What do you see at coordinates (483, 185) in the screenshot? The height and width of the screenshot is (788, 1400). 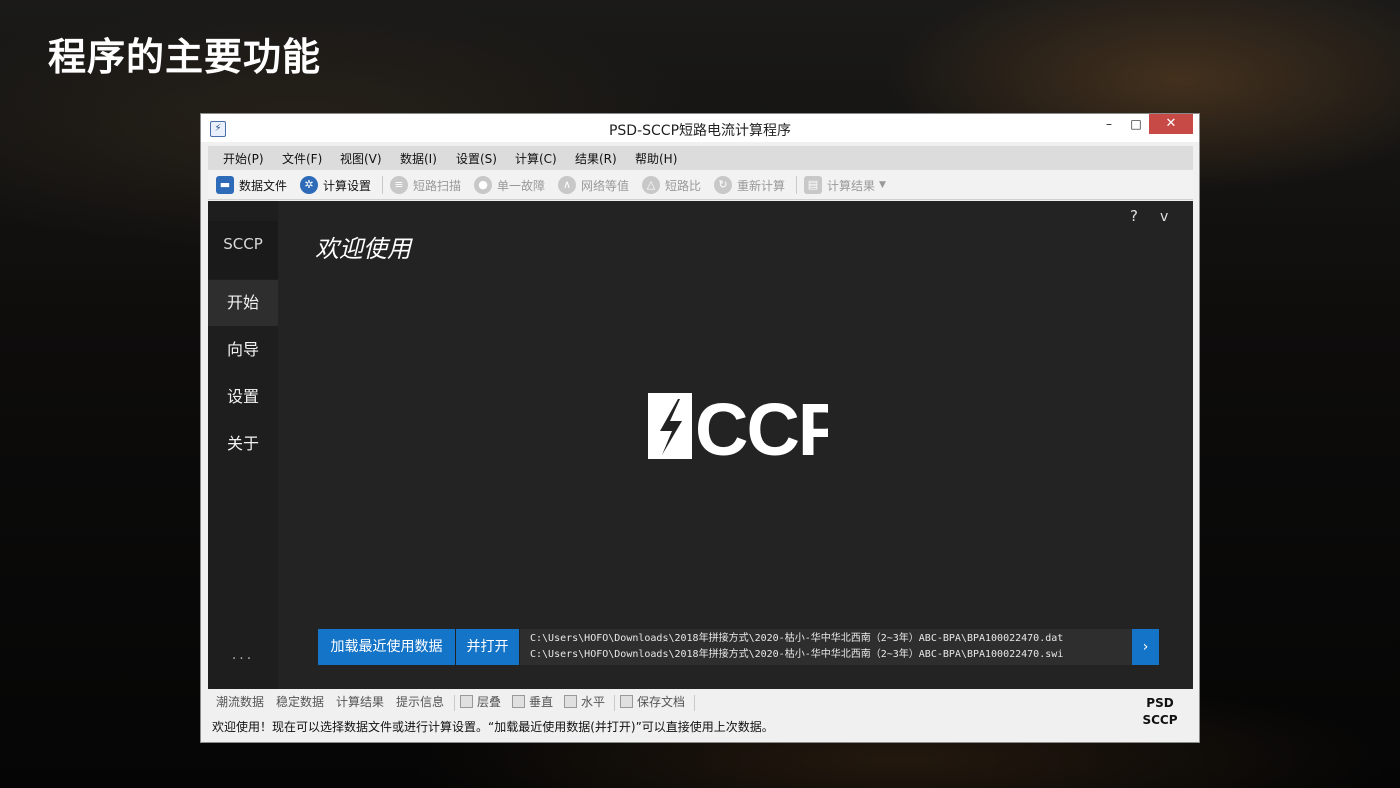 I see `location-pin-icon: ●` at bounding box center [483, 185].